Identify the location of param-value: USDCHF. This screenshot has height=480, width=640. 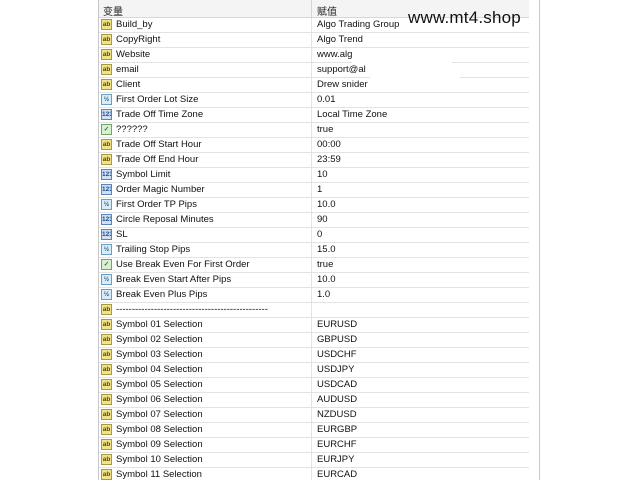
(337, 355).